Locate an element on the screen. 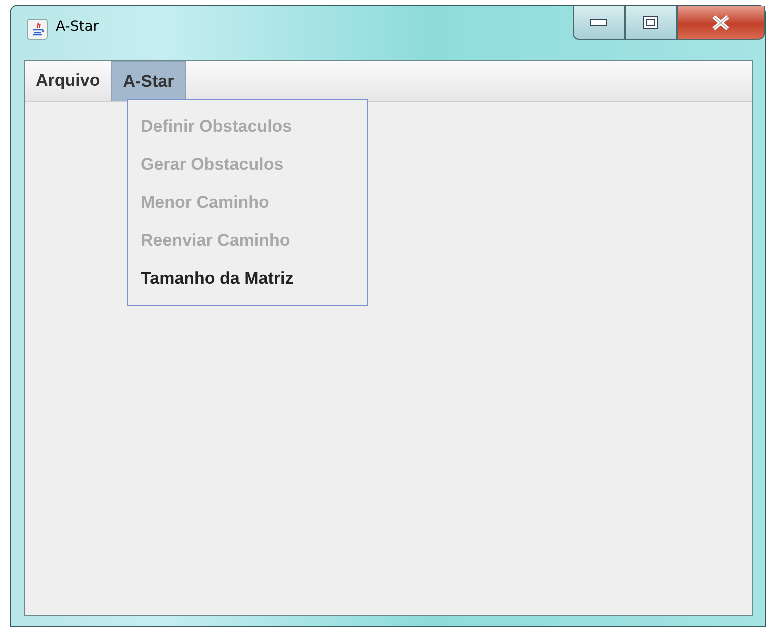  maximize-icon is located at coordinates (651, 23).